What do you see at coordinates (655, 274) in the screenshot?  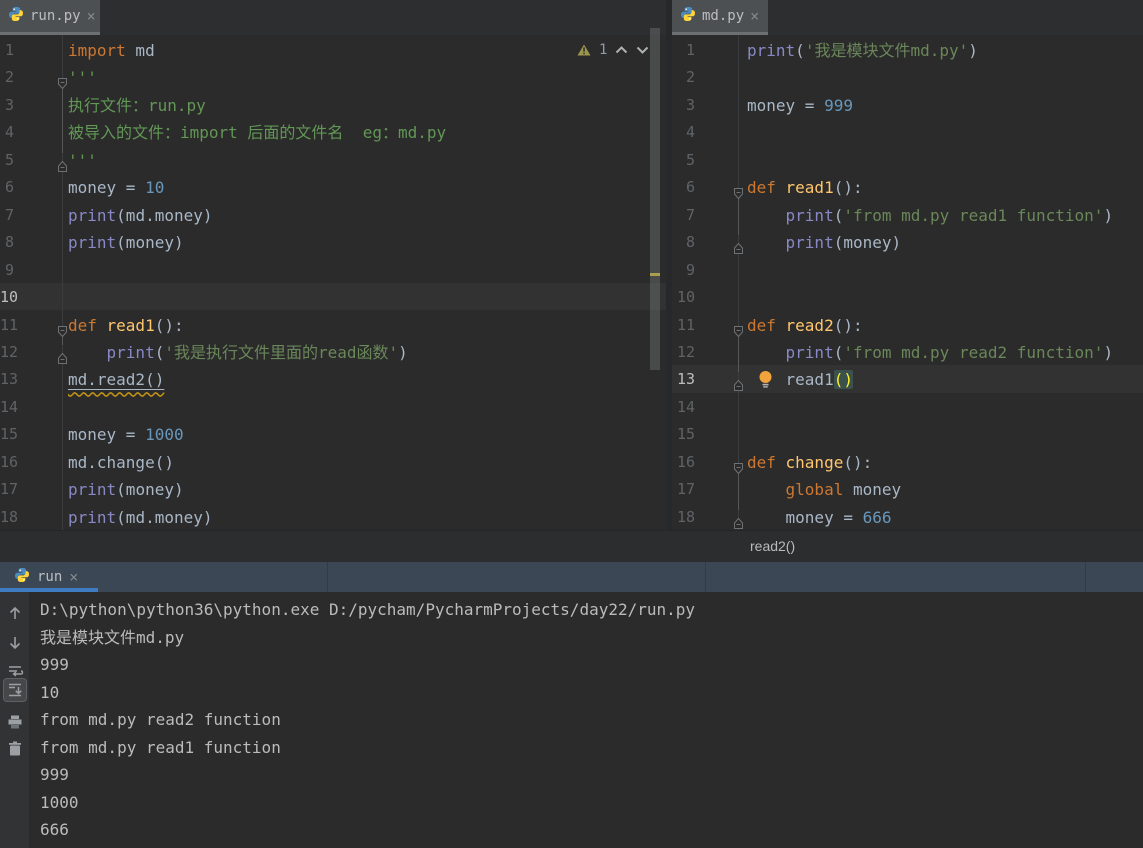 I see `scrollbar-warning-mark` at bounding box center [655, 274].